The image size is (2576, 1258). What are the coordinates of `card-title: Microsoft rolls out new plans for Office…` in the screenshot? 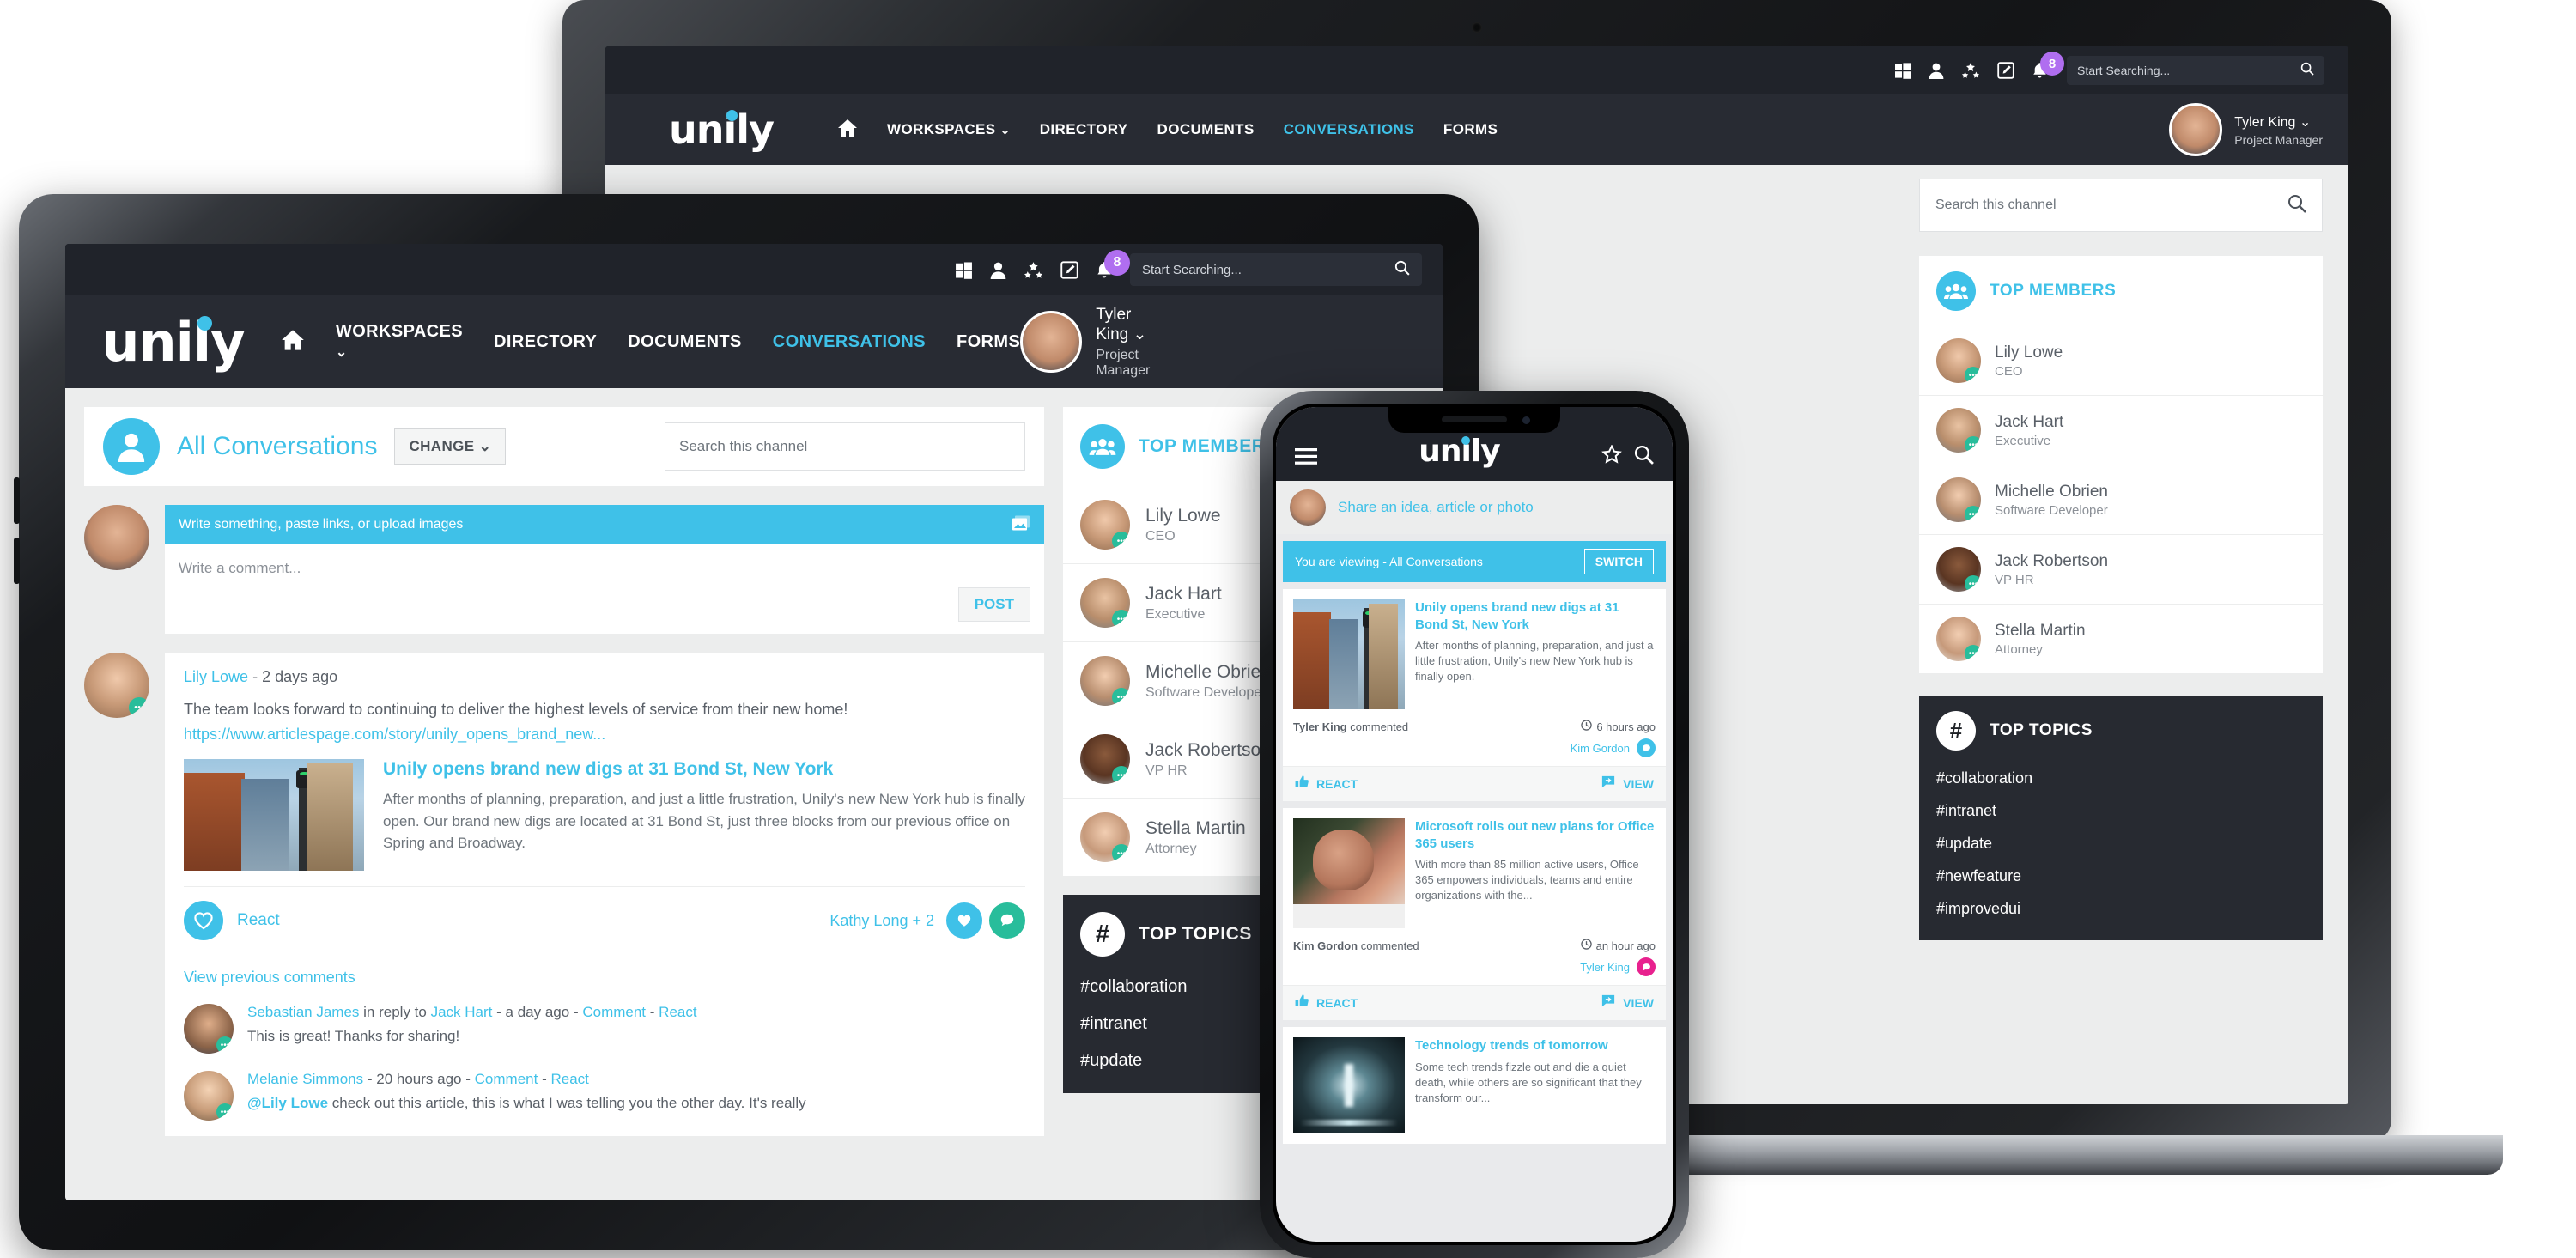 It's located at (1535, 835).